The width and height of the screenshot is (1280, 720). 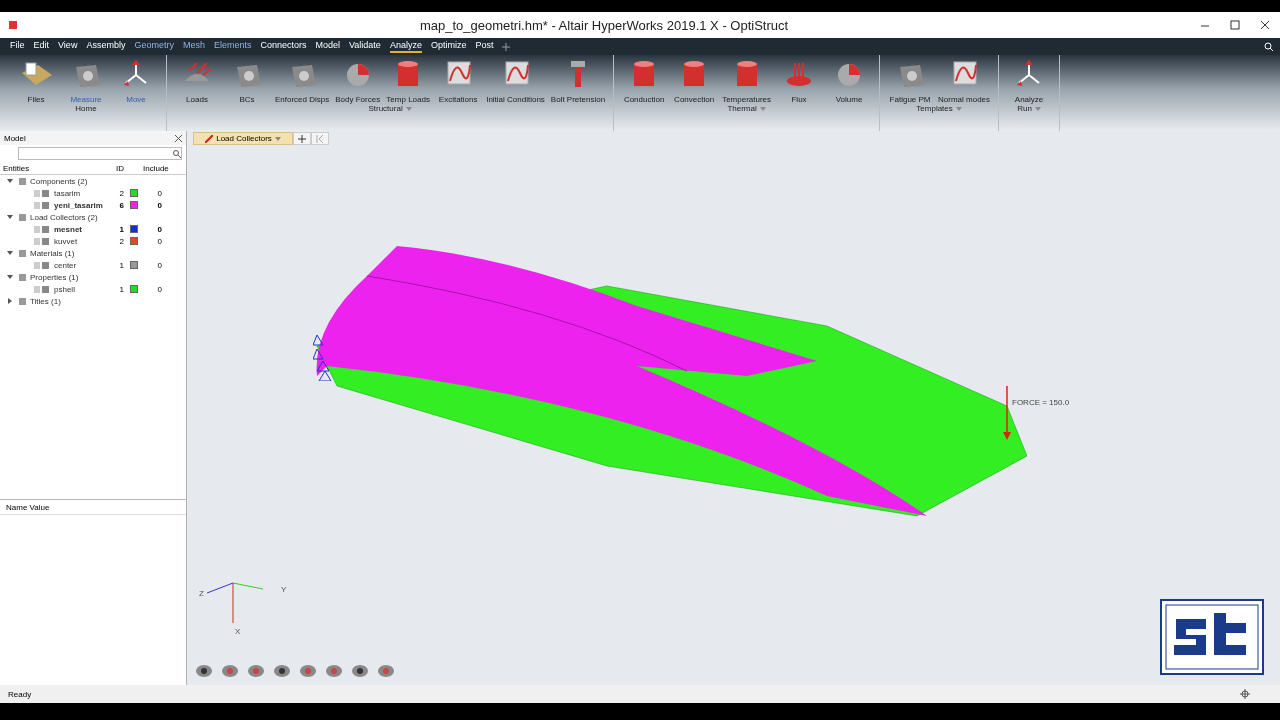 I want to click on ribbon-tool: Temp Loads, so click(x=408, y=79).